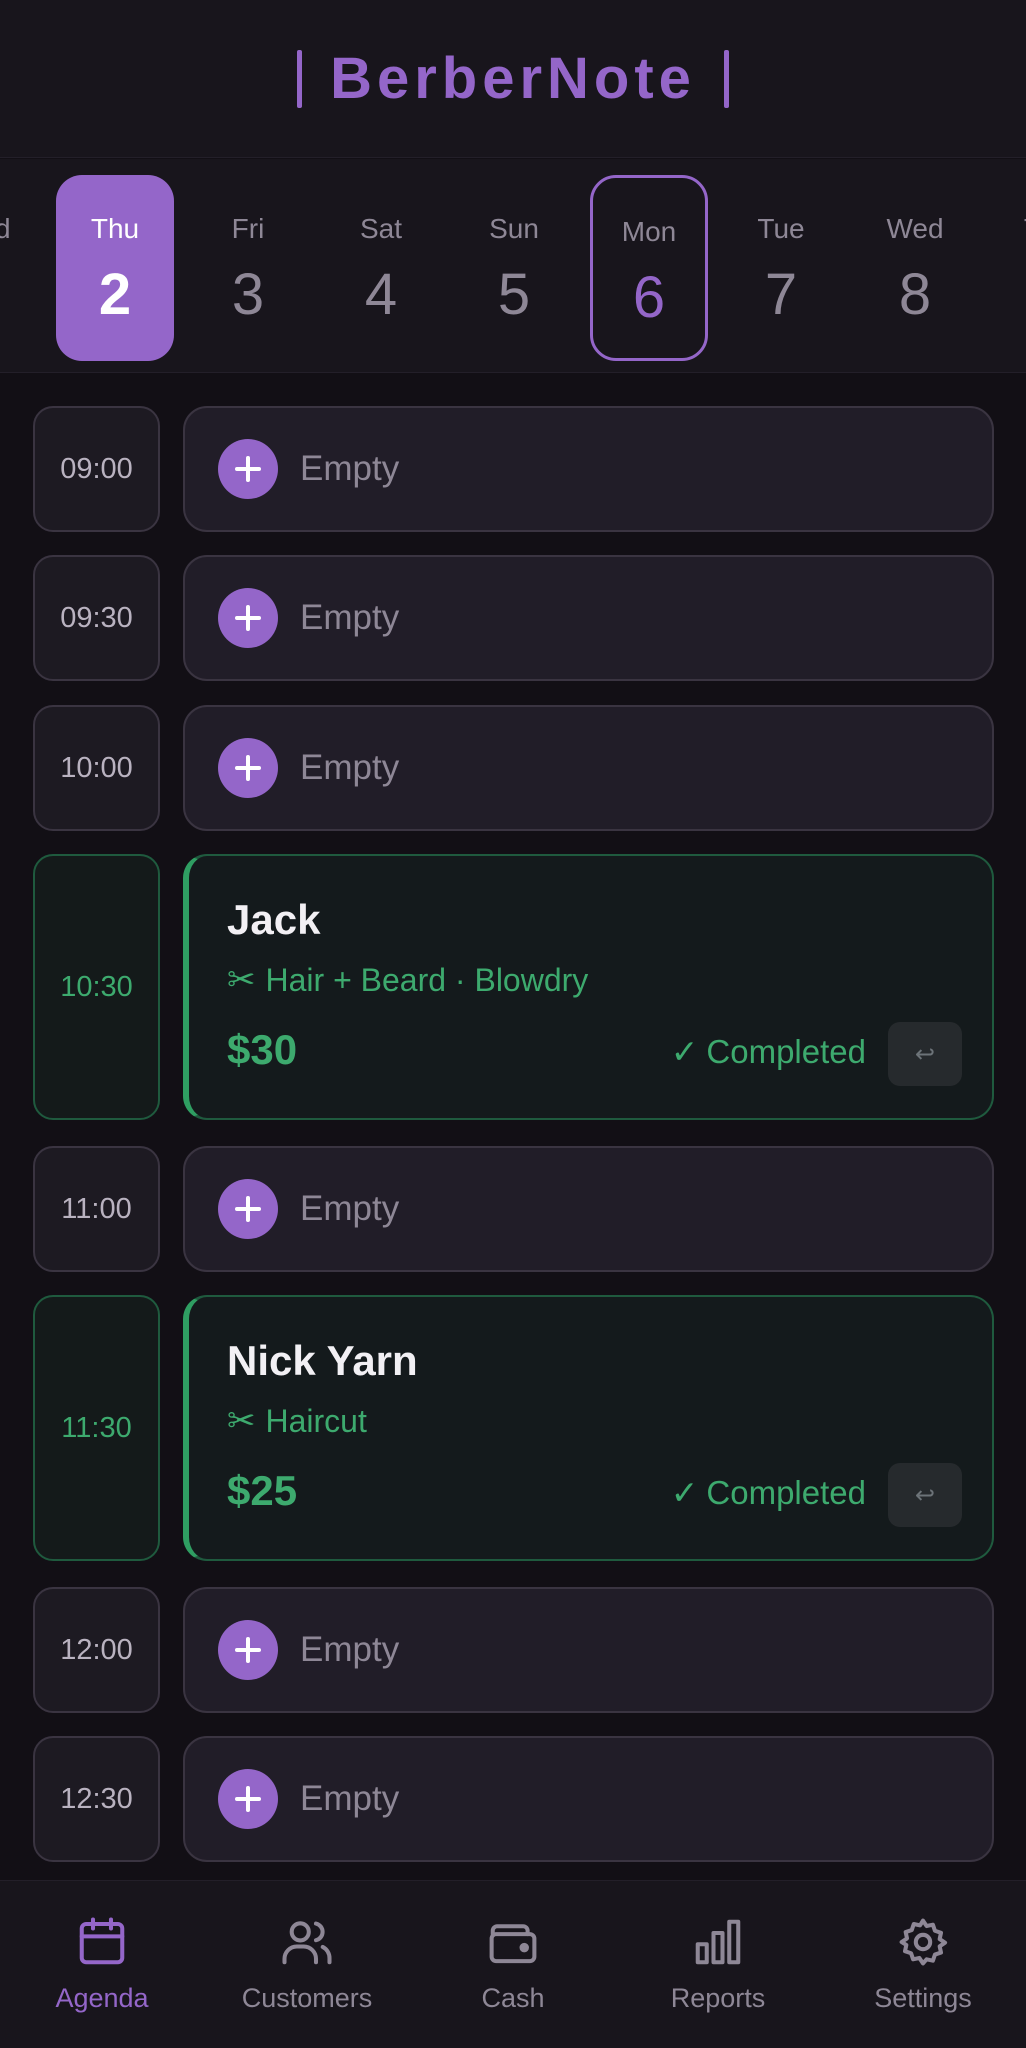  Describe the element at coordinates (381, 228) in the screenshot. I see `day-name: Sat` at that location.